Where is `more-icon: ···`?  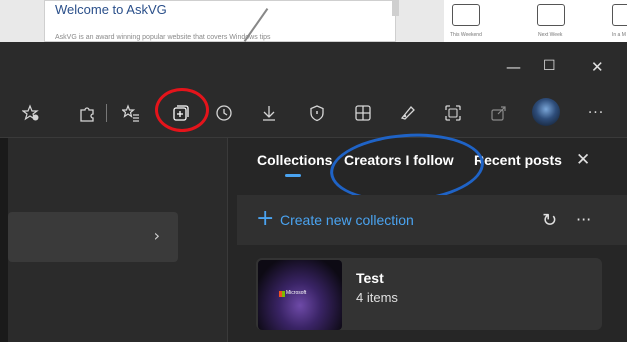 more-icon: ··· is located at coordinates (596, 113).